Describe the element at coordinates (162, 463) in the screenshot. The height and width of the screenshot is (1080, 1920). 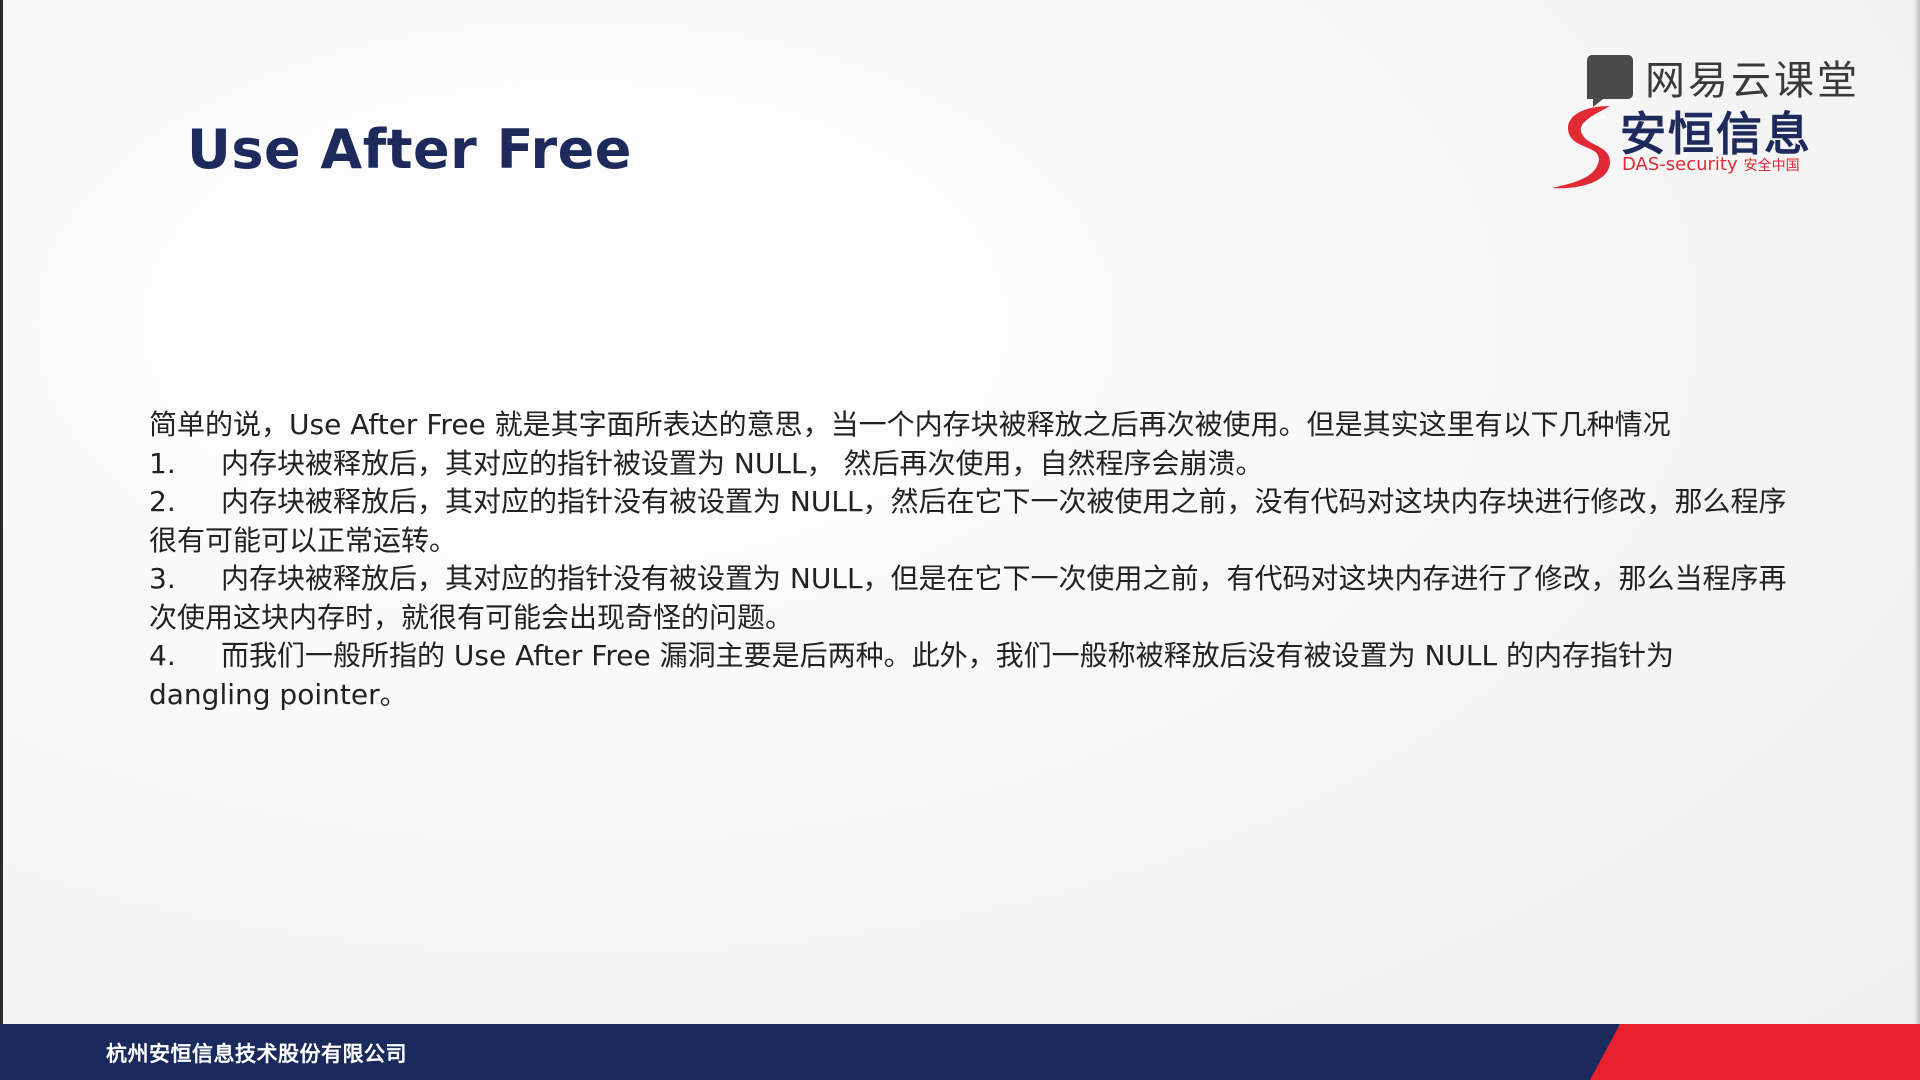
I see `list-item-number: 1.` at that location.